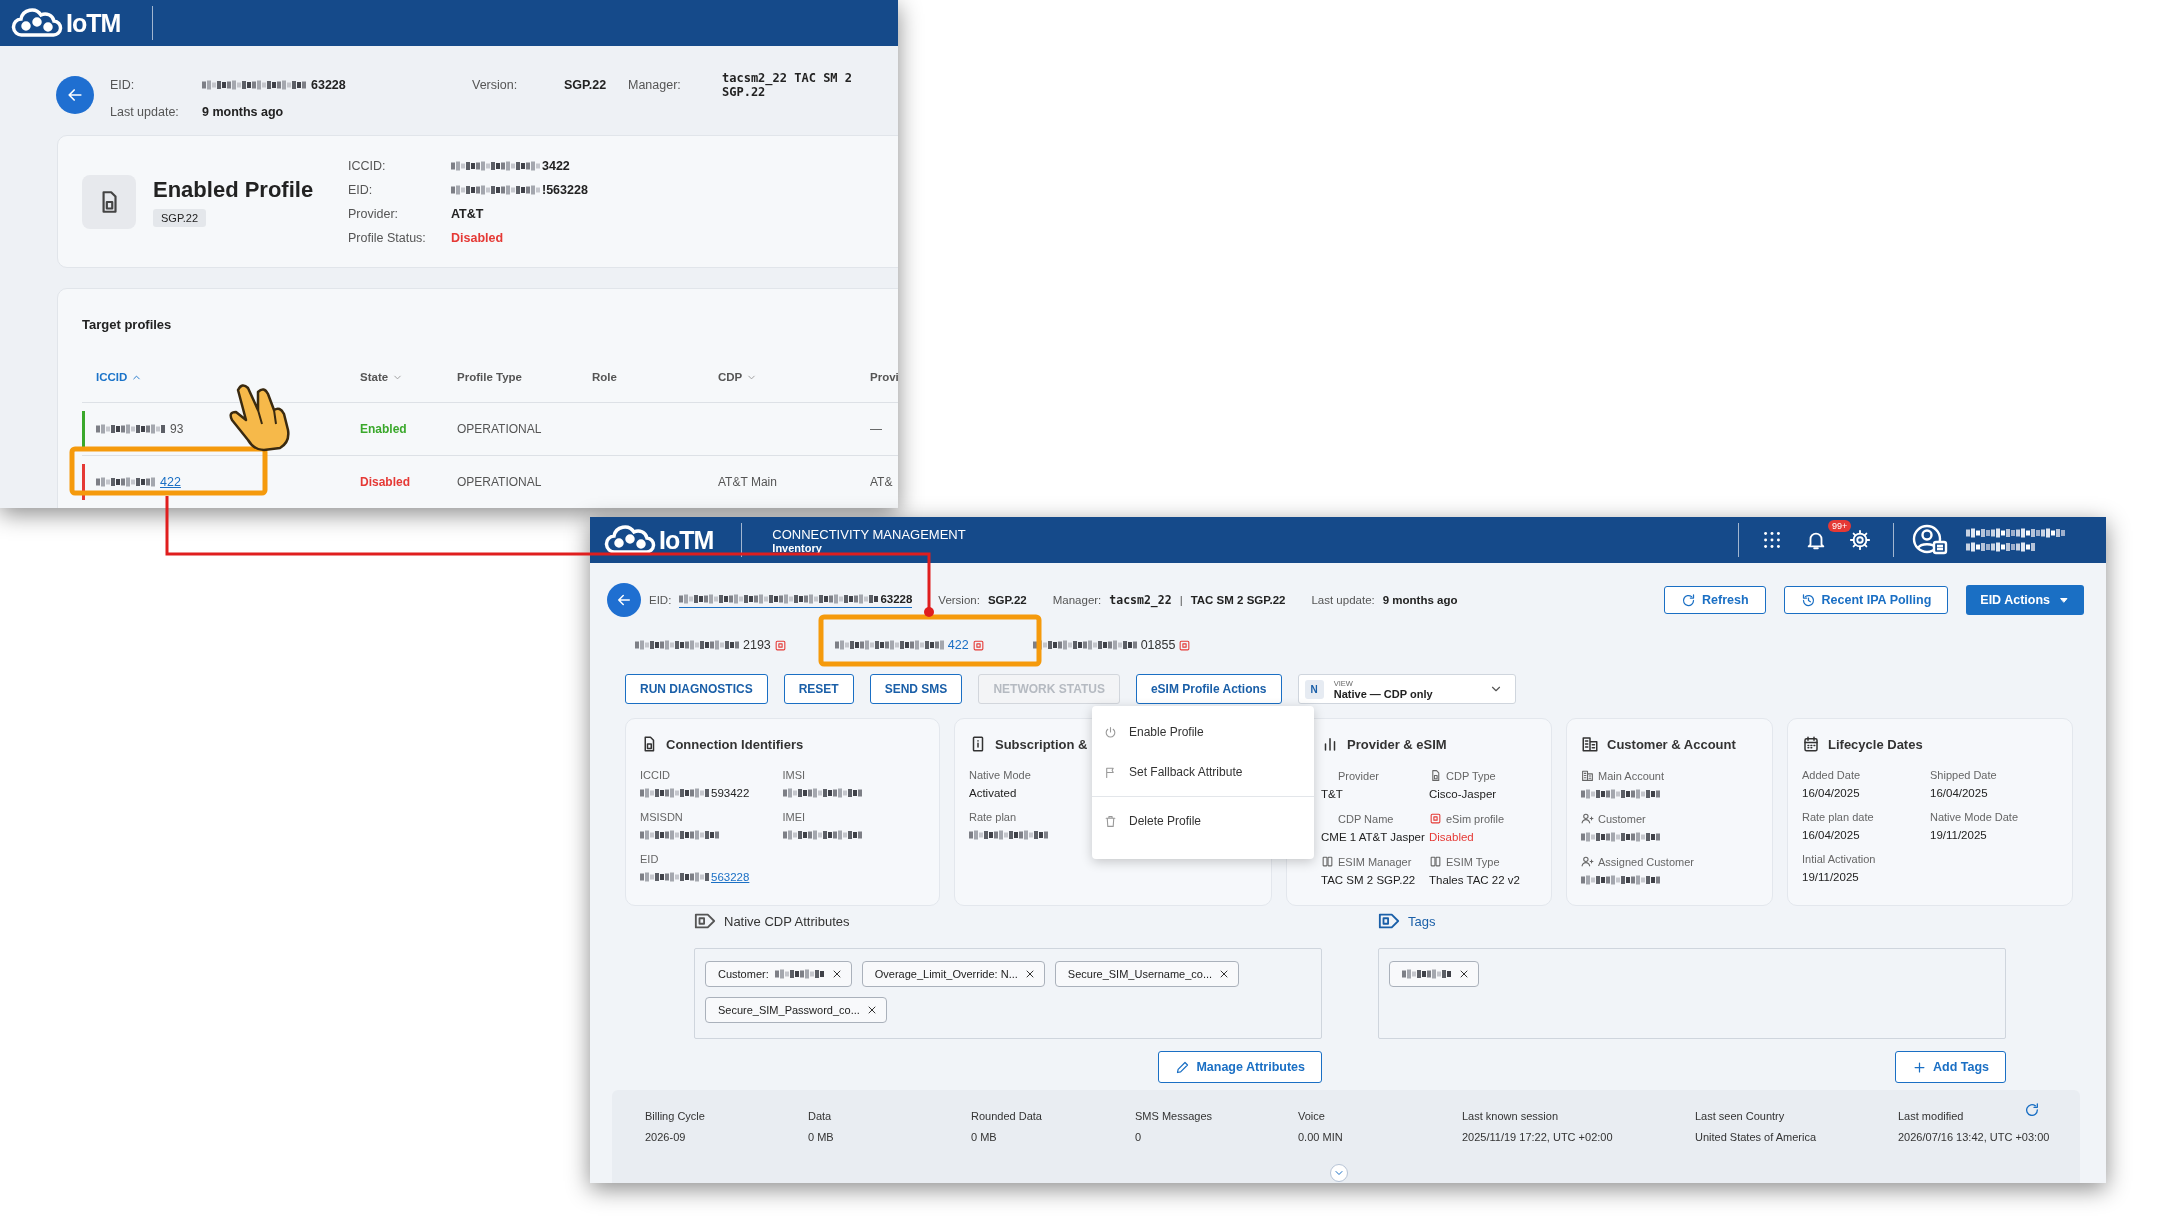 The height and width of the screenshot is (1218, 2166). I want to click on table-cell: Disabled, so click(385, 482).